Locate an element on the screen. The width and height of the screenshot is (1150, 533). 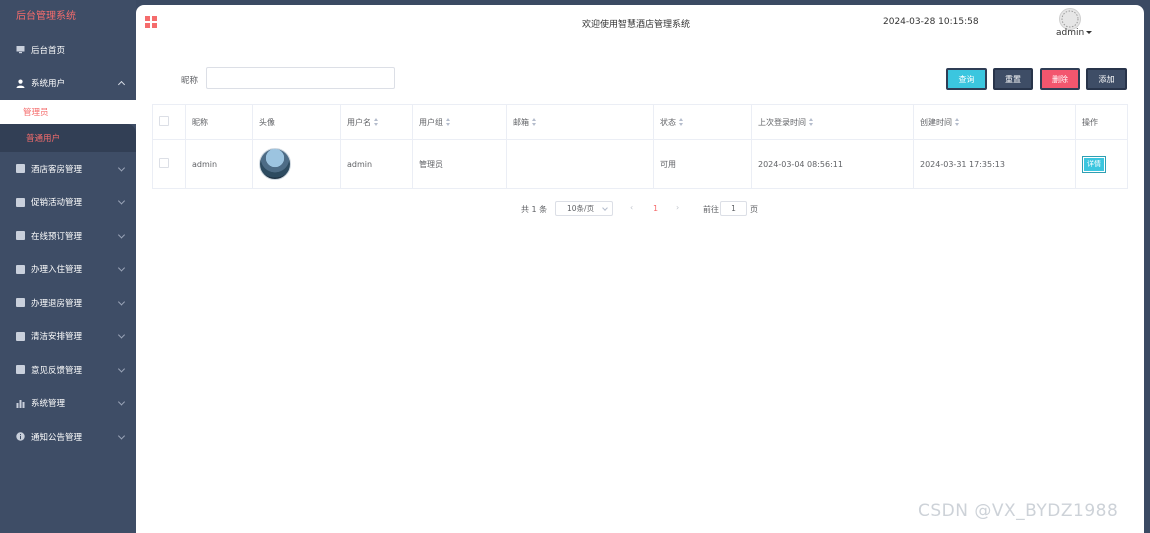
column-header-label: 头像 is located at coordinates (267, 122).